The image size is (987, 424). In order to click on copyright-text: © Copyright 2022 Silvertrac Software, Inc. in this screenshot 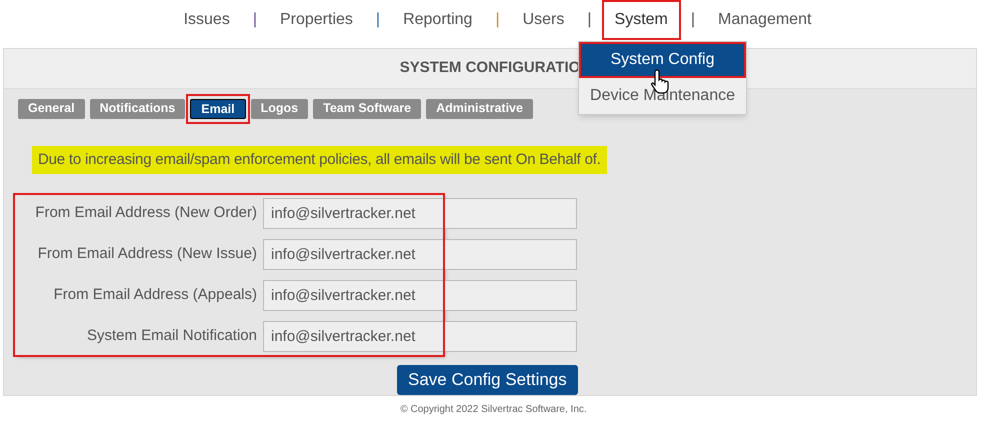, I will do `click(493, 410)`.